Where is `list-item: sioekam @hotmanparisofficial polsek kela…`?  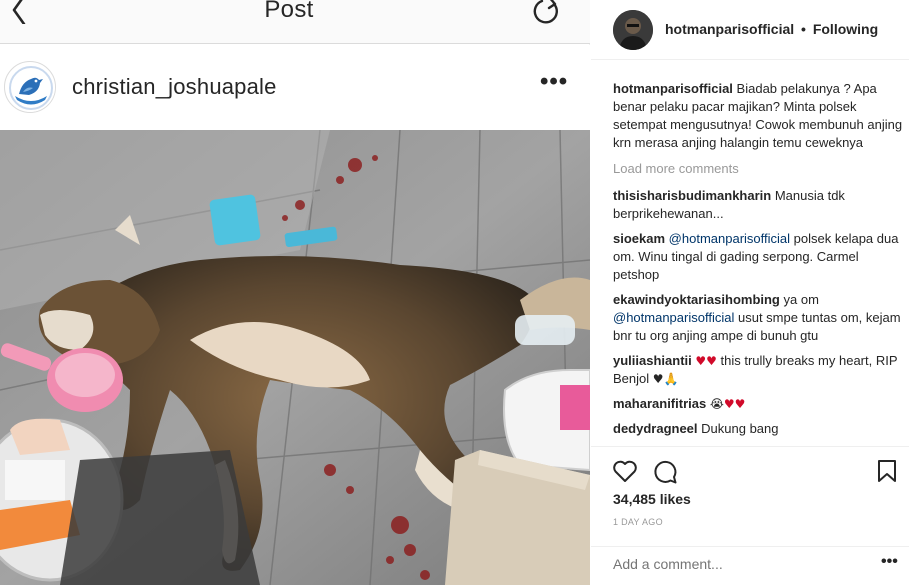
list-item: sioekam @hotmanparisofficial polsek kela… is located at coordinates (758, 257).